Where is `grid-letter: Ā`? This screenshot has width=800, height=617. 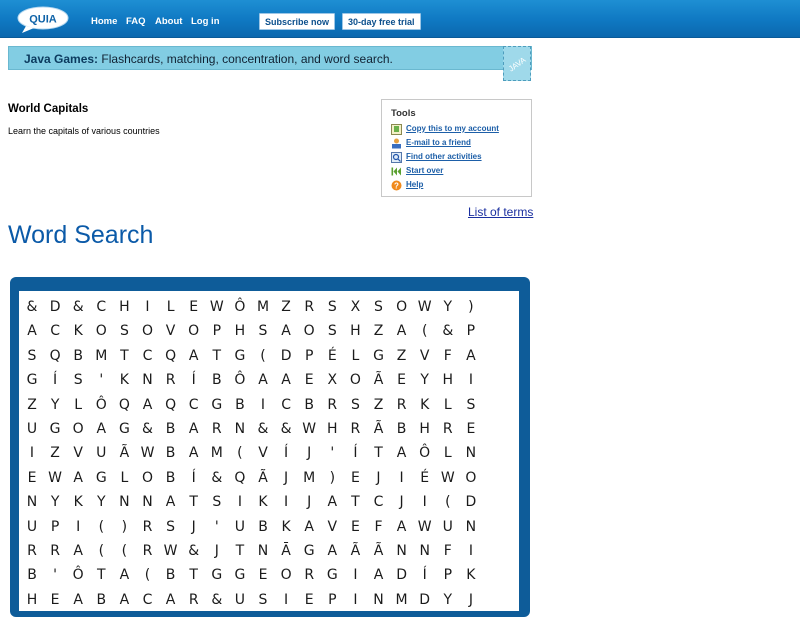 grid-letter: Ā is located at coordinates (286, 551).